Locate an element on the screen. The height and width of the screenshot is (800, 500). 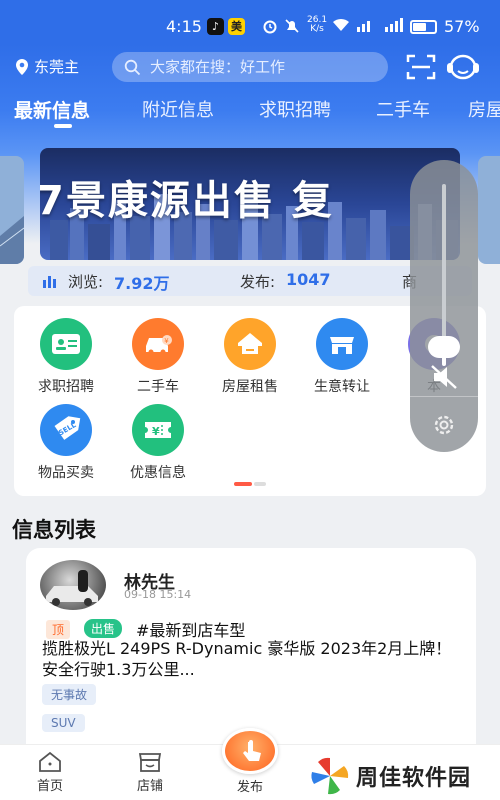
hand-tap-icon is located at coordinates (252, 750).